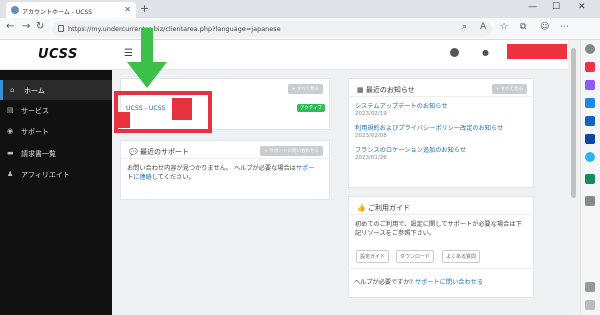  What do you see at coordinates (35, 111) in the screenshot?
I see `sidebar-item-label: サービス` at bounding box center [35, 111].